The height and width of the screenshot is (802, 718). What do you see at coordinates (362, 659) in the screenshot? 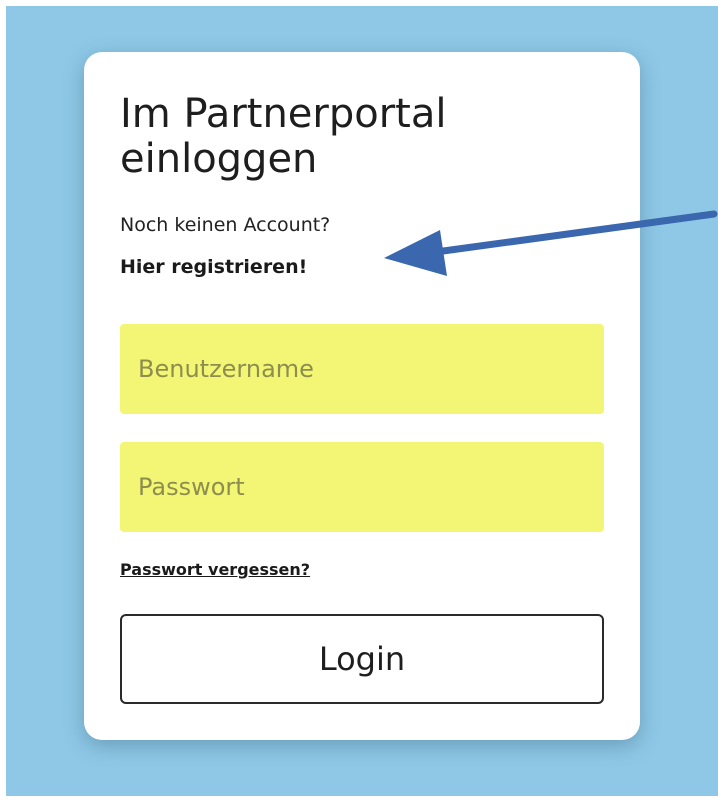
I see `login-button: Login` at bounding box center [362, 659].